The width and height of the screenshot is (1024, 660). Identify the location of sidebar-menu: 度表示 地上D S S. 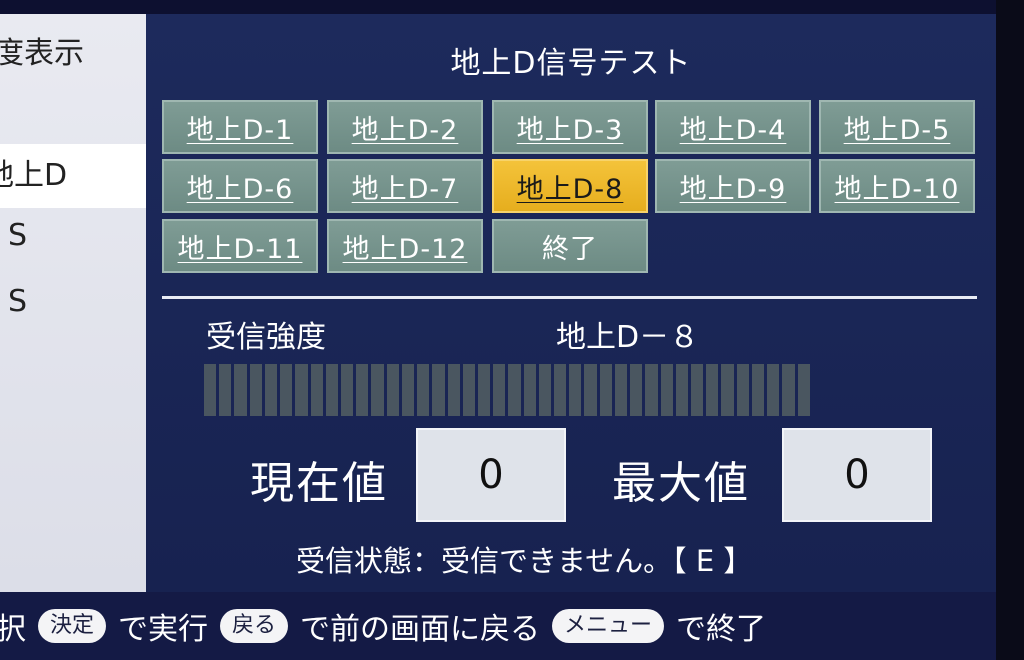
(73, 303).